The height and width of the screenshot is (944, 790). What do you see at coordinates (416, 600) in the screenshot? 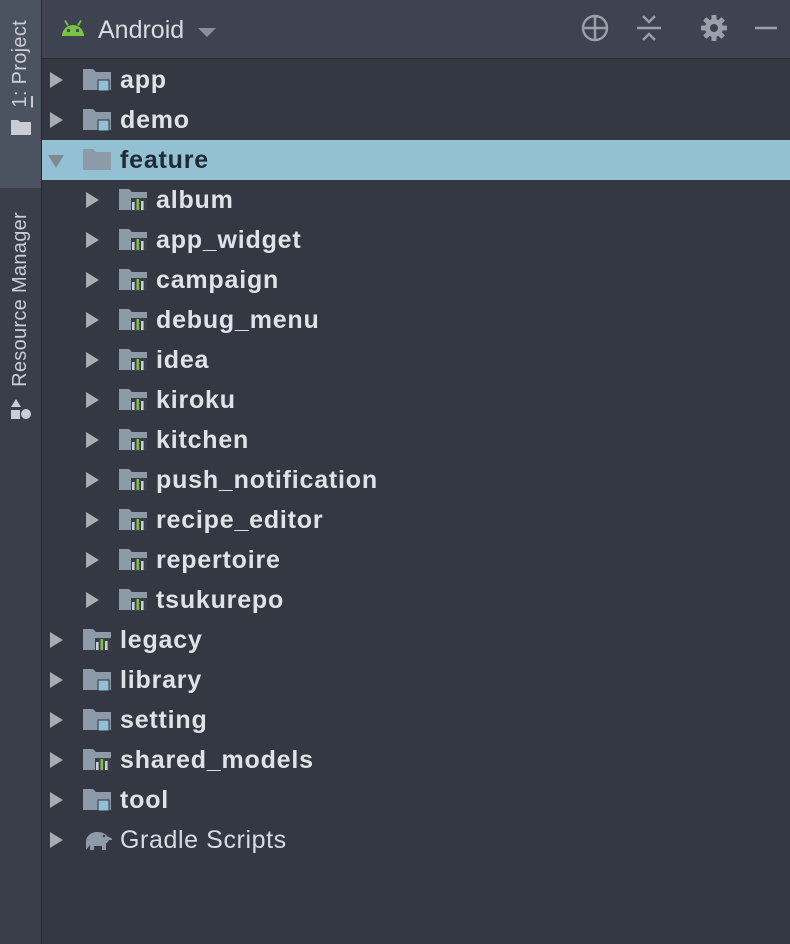
I see `tree-row: tsukurepo` at bounding box center [416, 600].